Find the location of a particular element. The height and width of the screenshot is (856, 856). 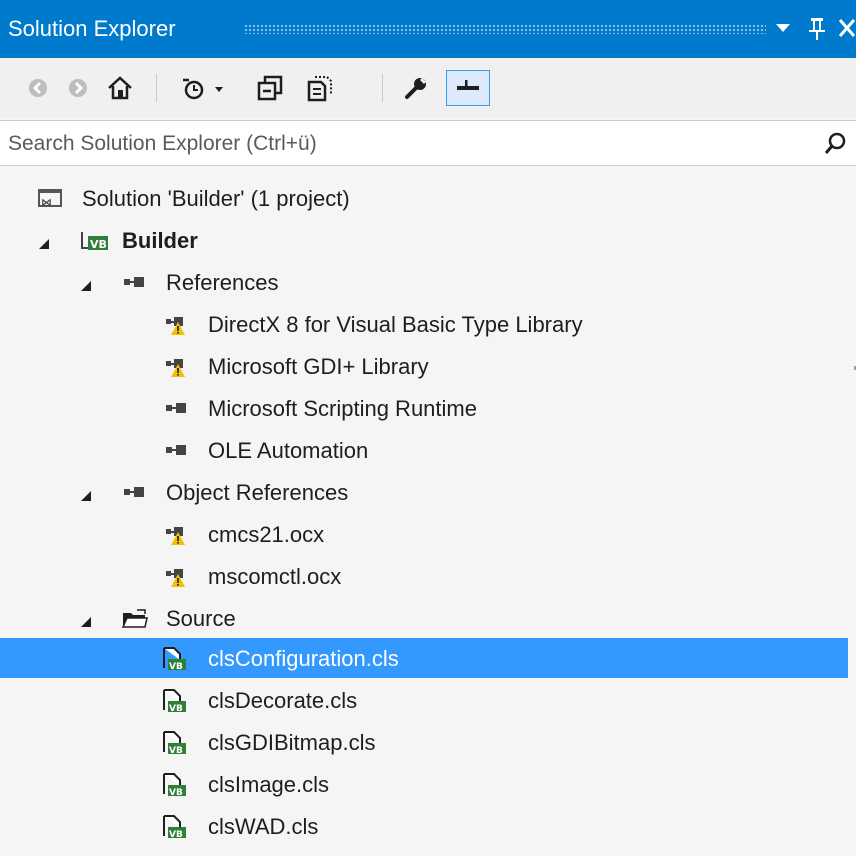

tree-item-file: VB clsGDIBitmap.cls is located at coordinates (424, 742).